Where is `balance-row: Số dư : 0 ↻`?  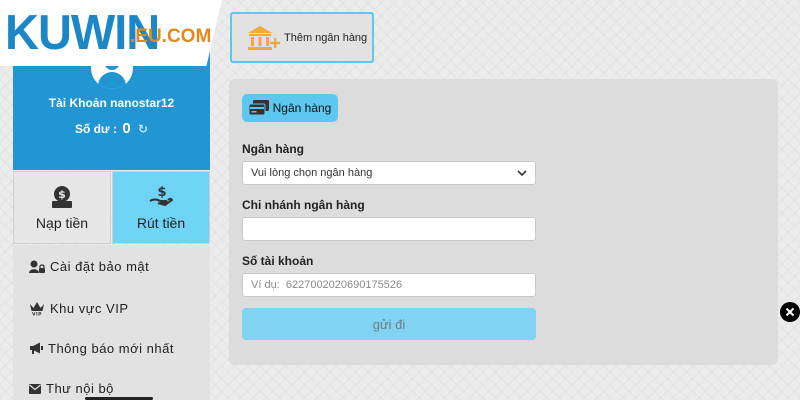
balance-row: Số dư : 0 ↻ is located at coordinates (111, 128).